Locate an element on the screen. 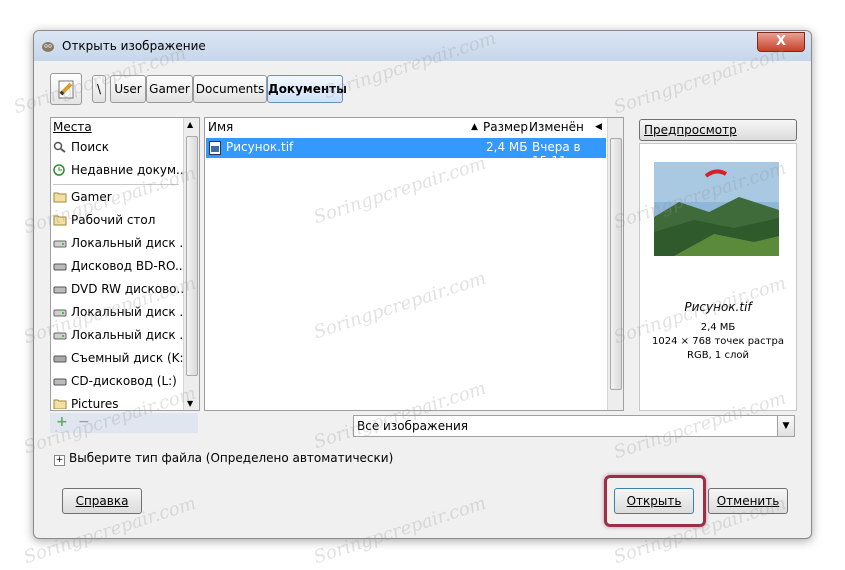 This screenshot has height=570, width=845. place-gamer: Gamer is located at coordinates (82, 197).